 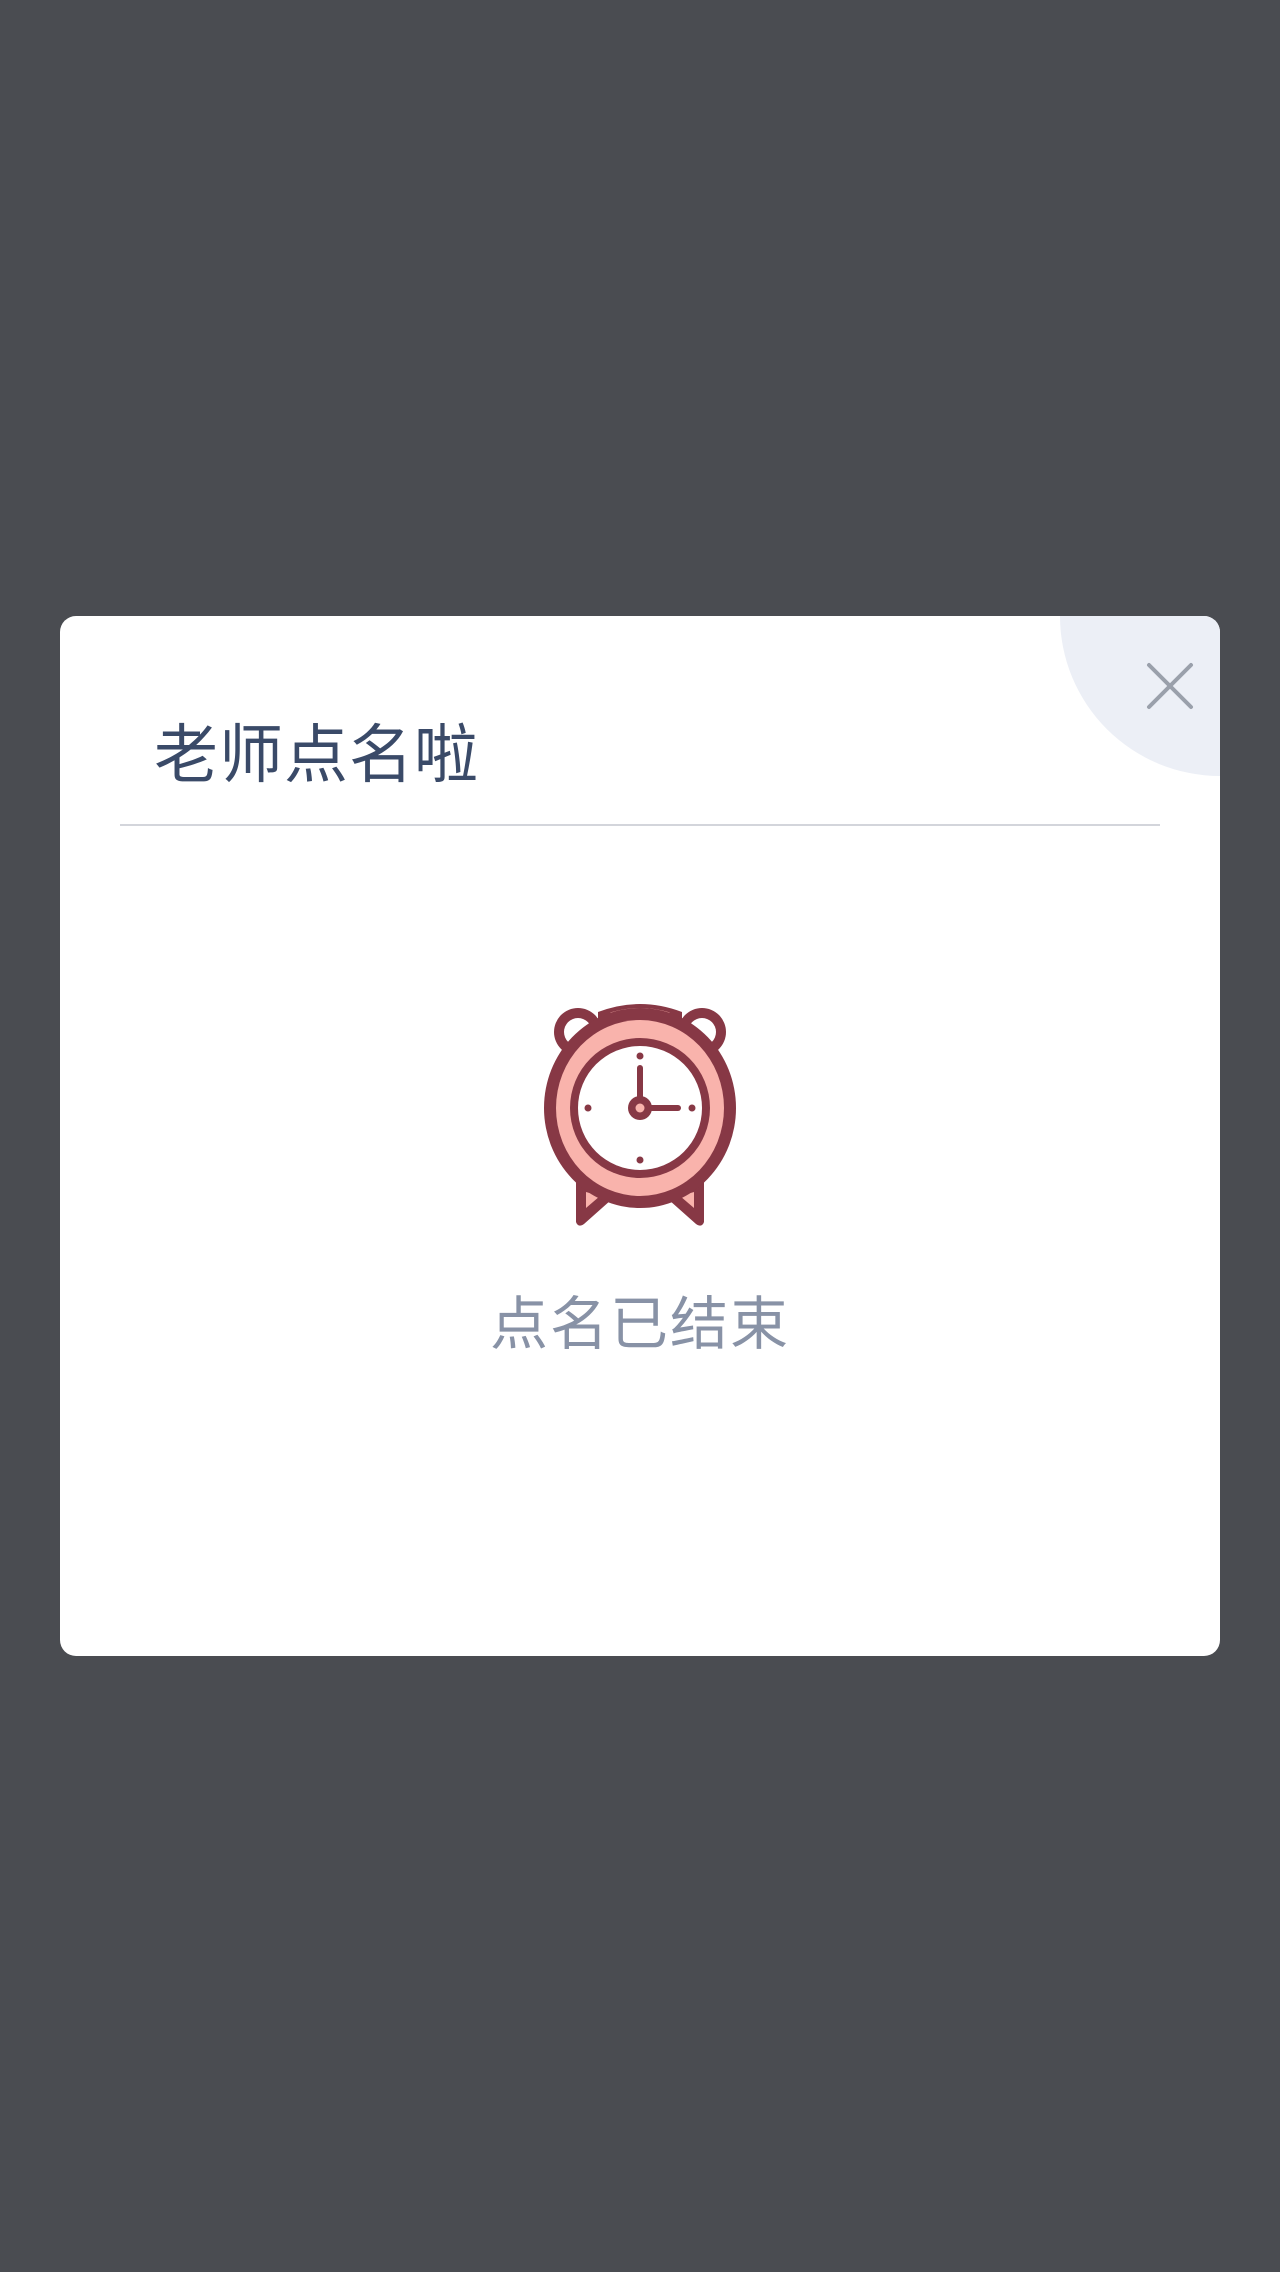 What do you see at coordinates (639, 1324) in the screenshot?
I see `roll-call-status: 点名已结束` at bounding box center [639, 1324].